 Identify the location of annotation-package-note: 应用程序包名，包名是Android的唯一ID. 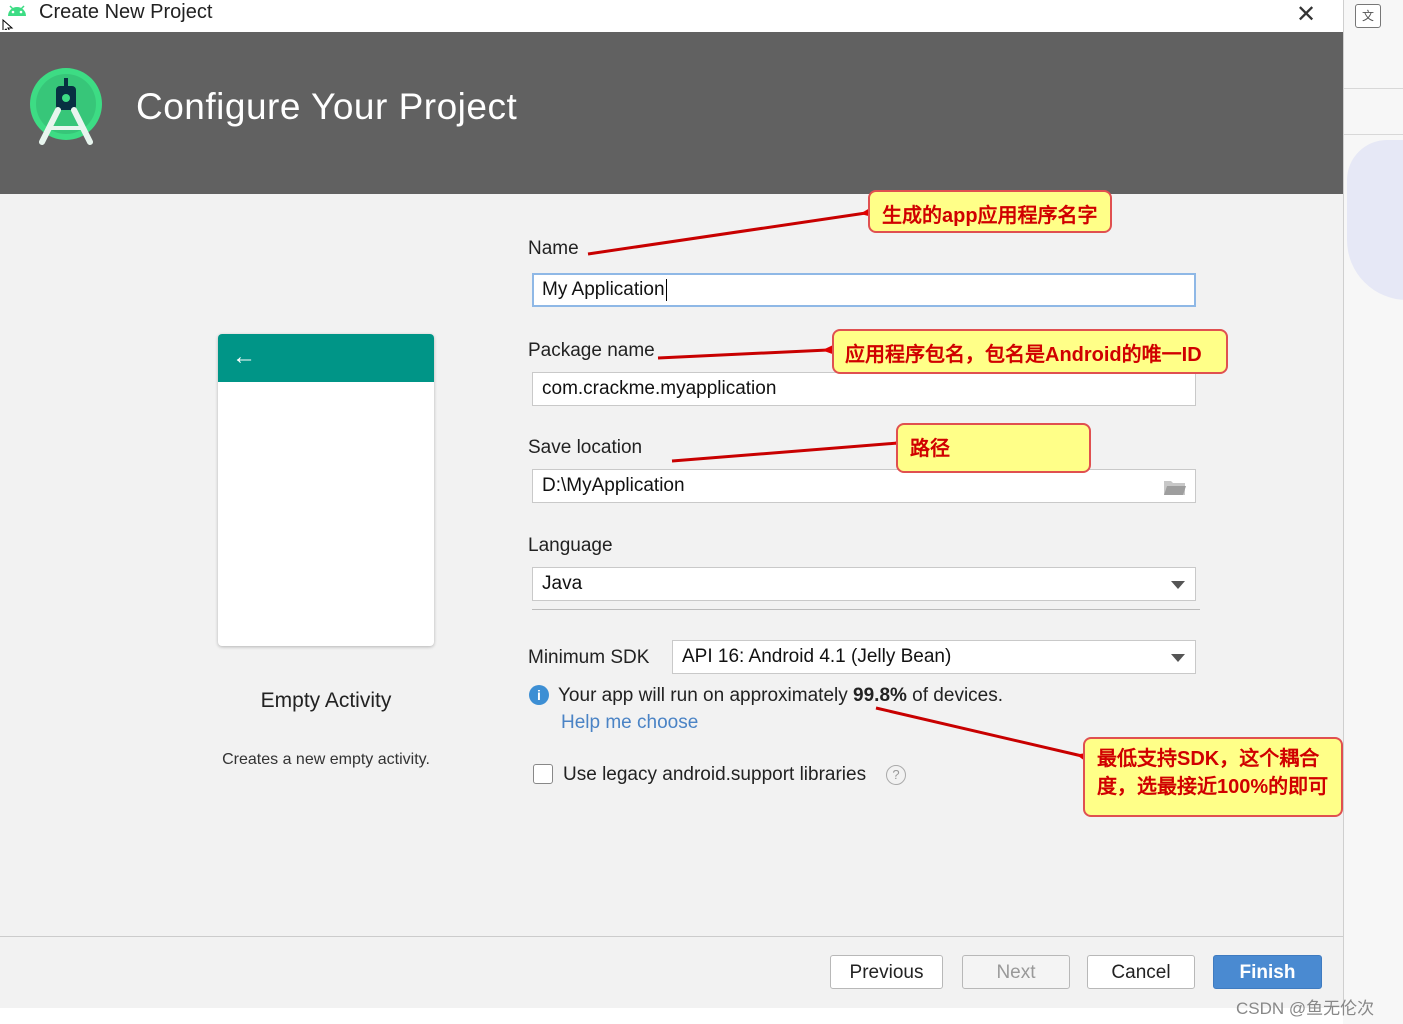
(1030, 351).